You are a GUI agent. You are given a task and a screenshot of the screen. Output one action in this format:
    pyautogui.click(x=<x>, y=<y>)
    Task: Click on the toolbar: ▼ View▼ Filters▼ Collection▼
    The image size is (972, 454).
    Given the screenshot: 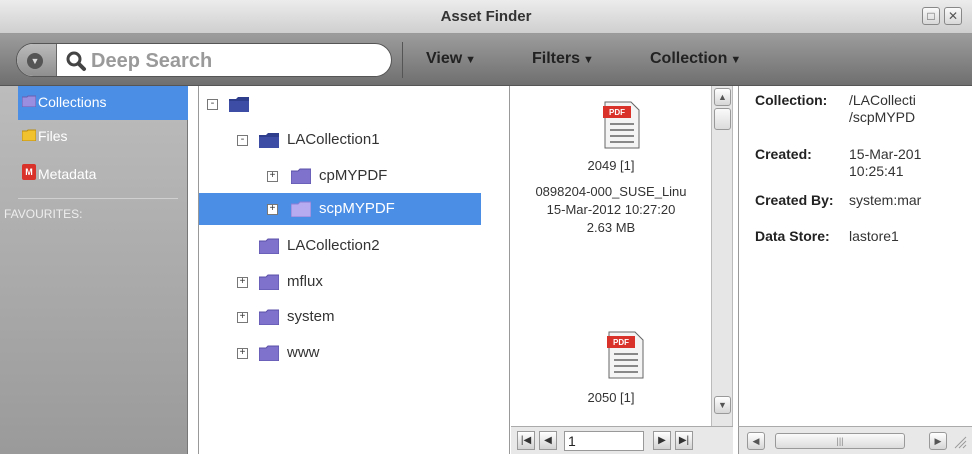 What is the action you would take?
    pyautogui.click(x=486, y=60)
    